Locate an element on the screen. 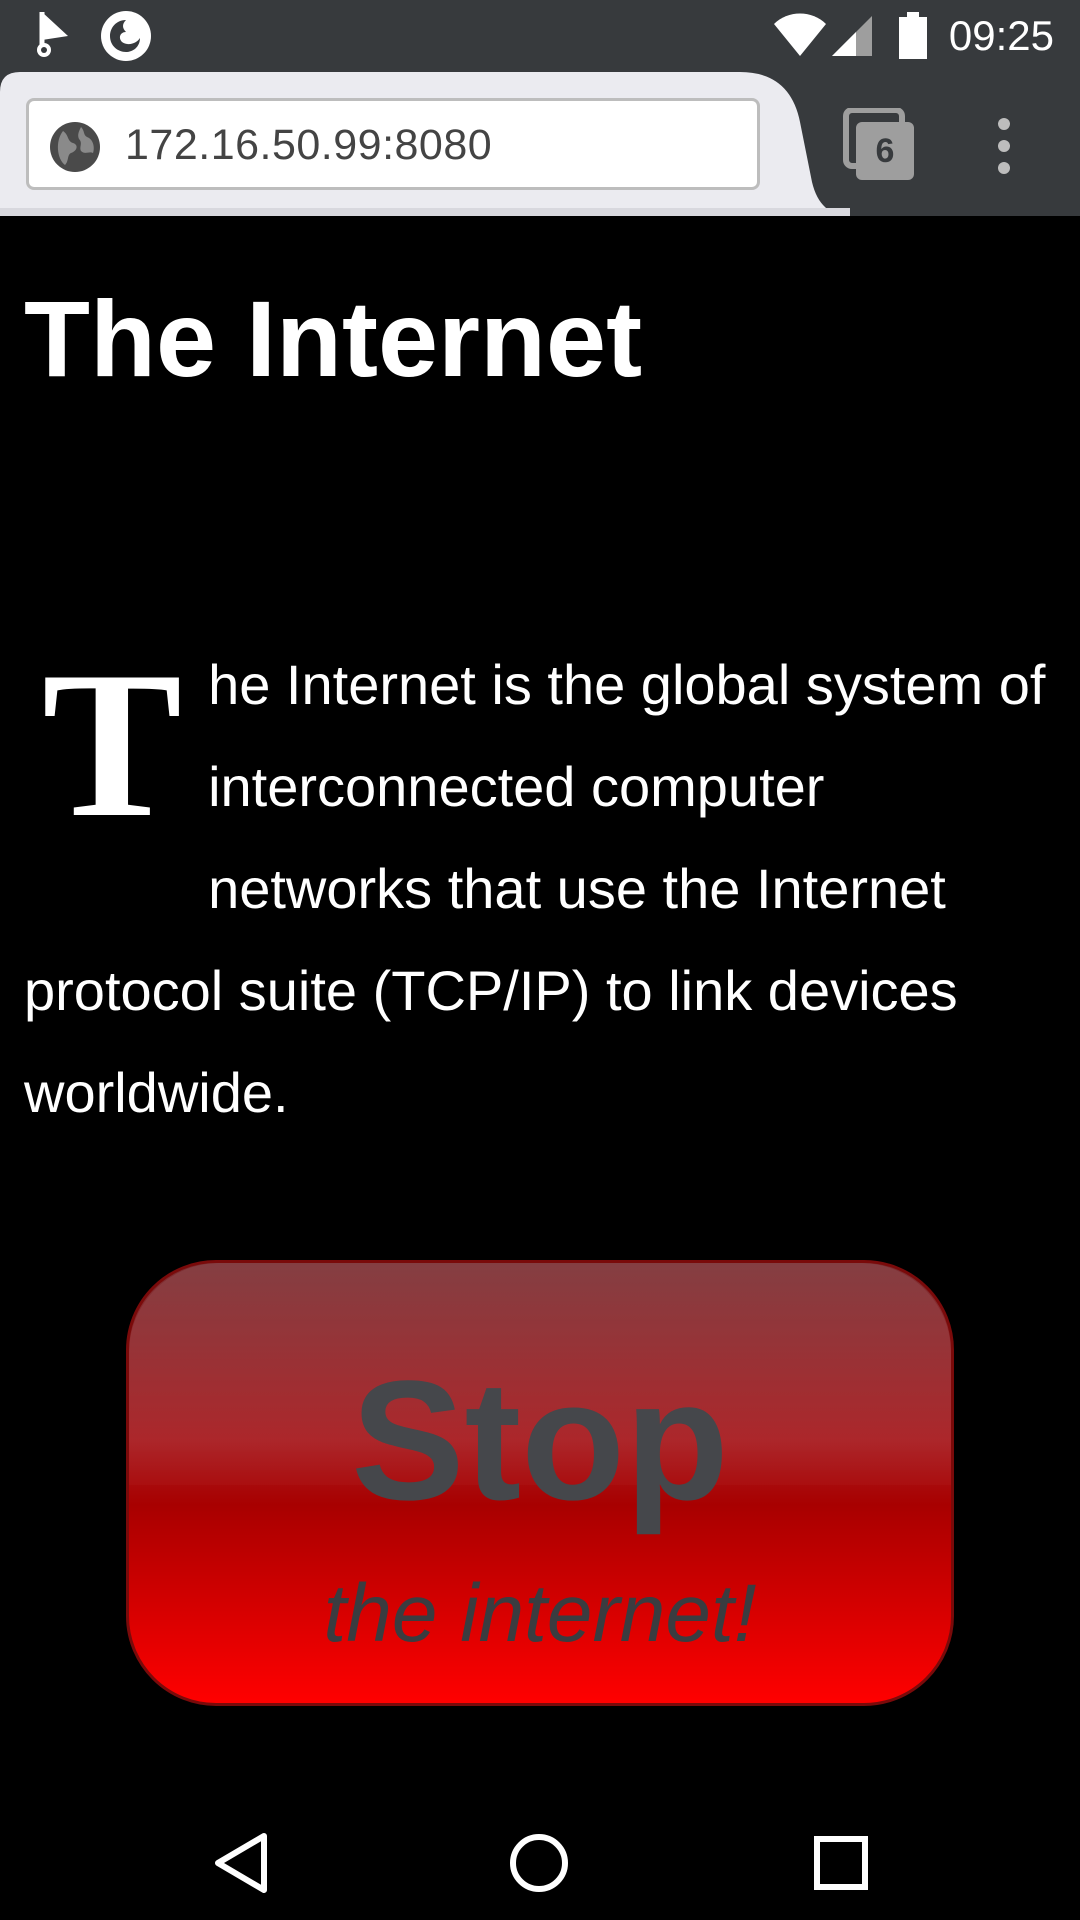 The image size is (1080, 1920). browser-toolbar: 172.16.50.99:8080 6 is located at coordinates (540, 144).